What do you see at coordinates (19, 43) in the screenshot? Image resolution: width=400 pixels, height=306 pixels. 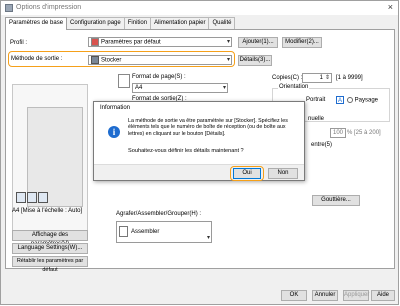 I see `profile-label: Profil :` at bounding box center [19, 43].